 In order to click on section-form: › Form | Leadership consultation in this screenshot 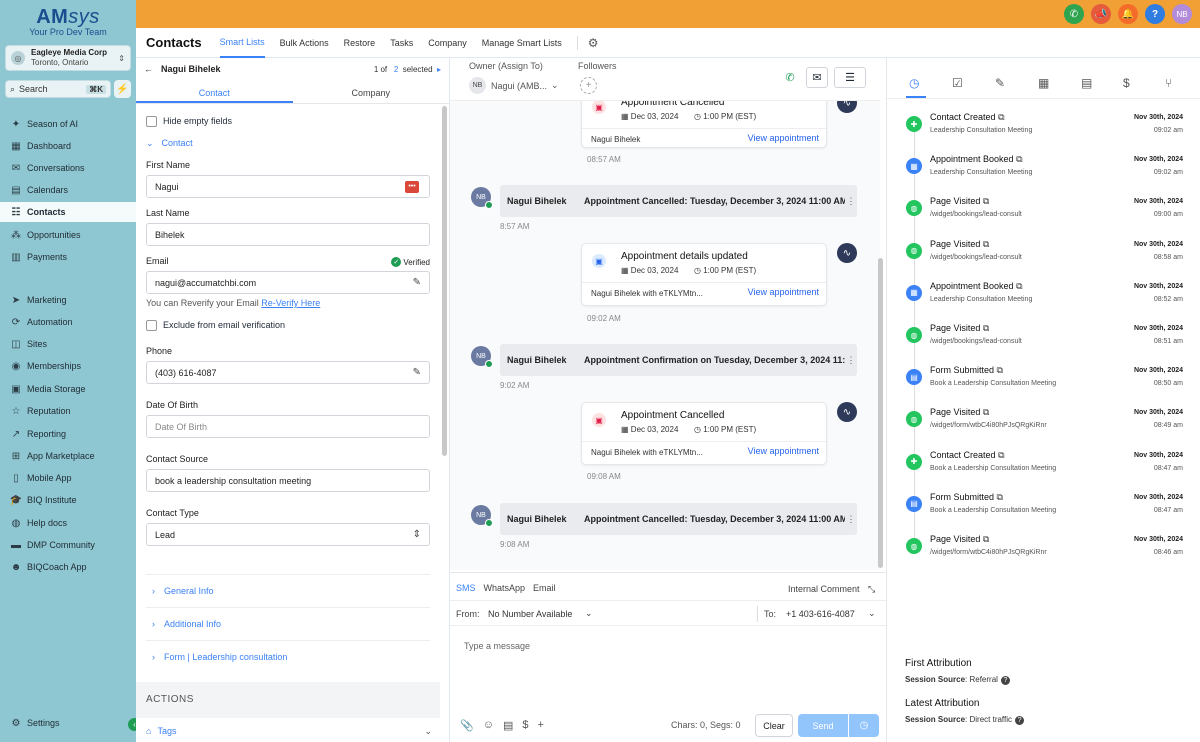, I will do `click(288, 656)`.